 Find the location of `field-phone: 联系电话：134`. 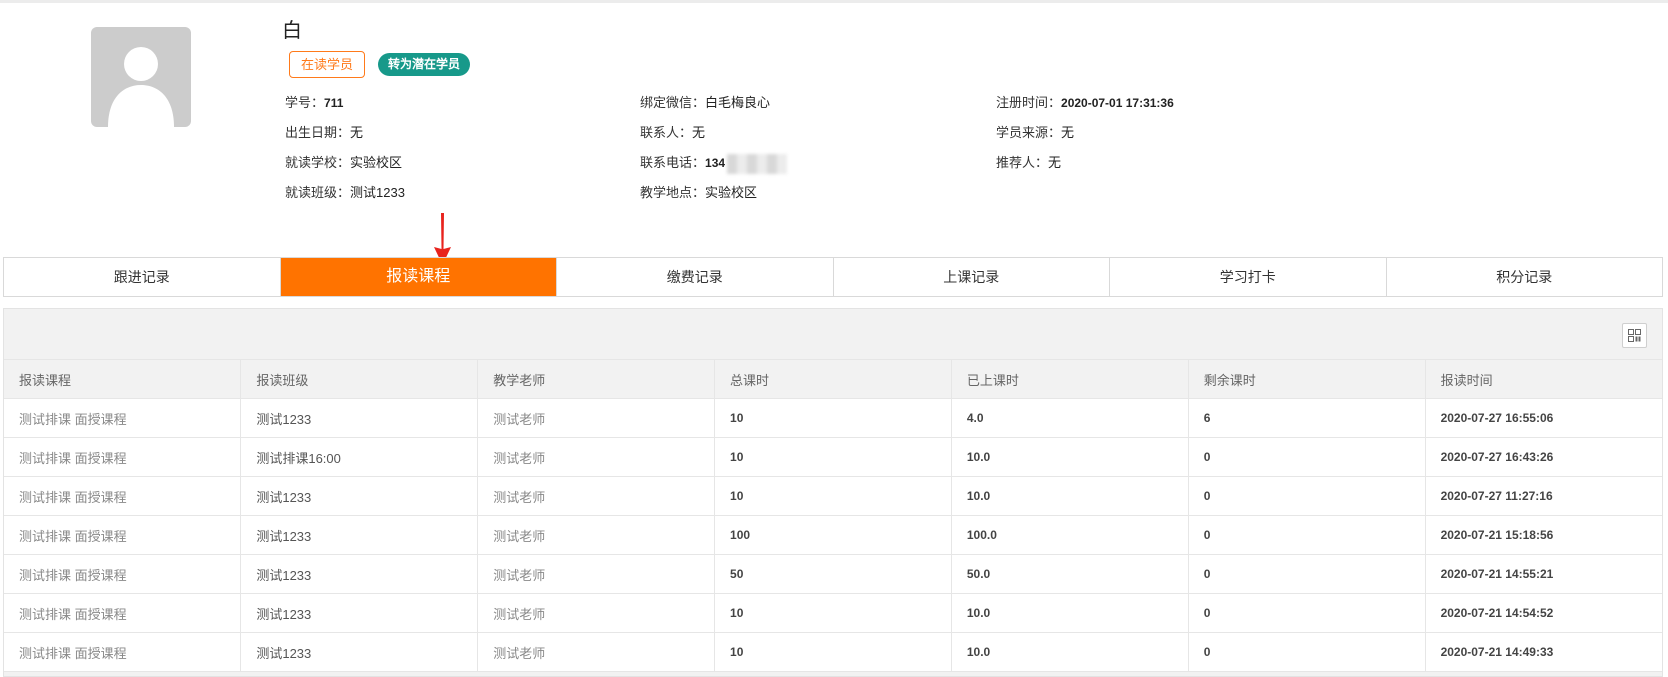

field-phone: 联系电话：134 is located at coordinates (714, 163).